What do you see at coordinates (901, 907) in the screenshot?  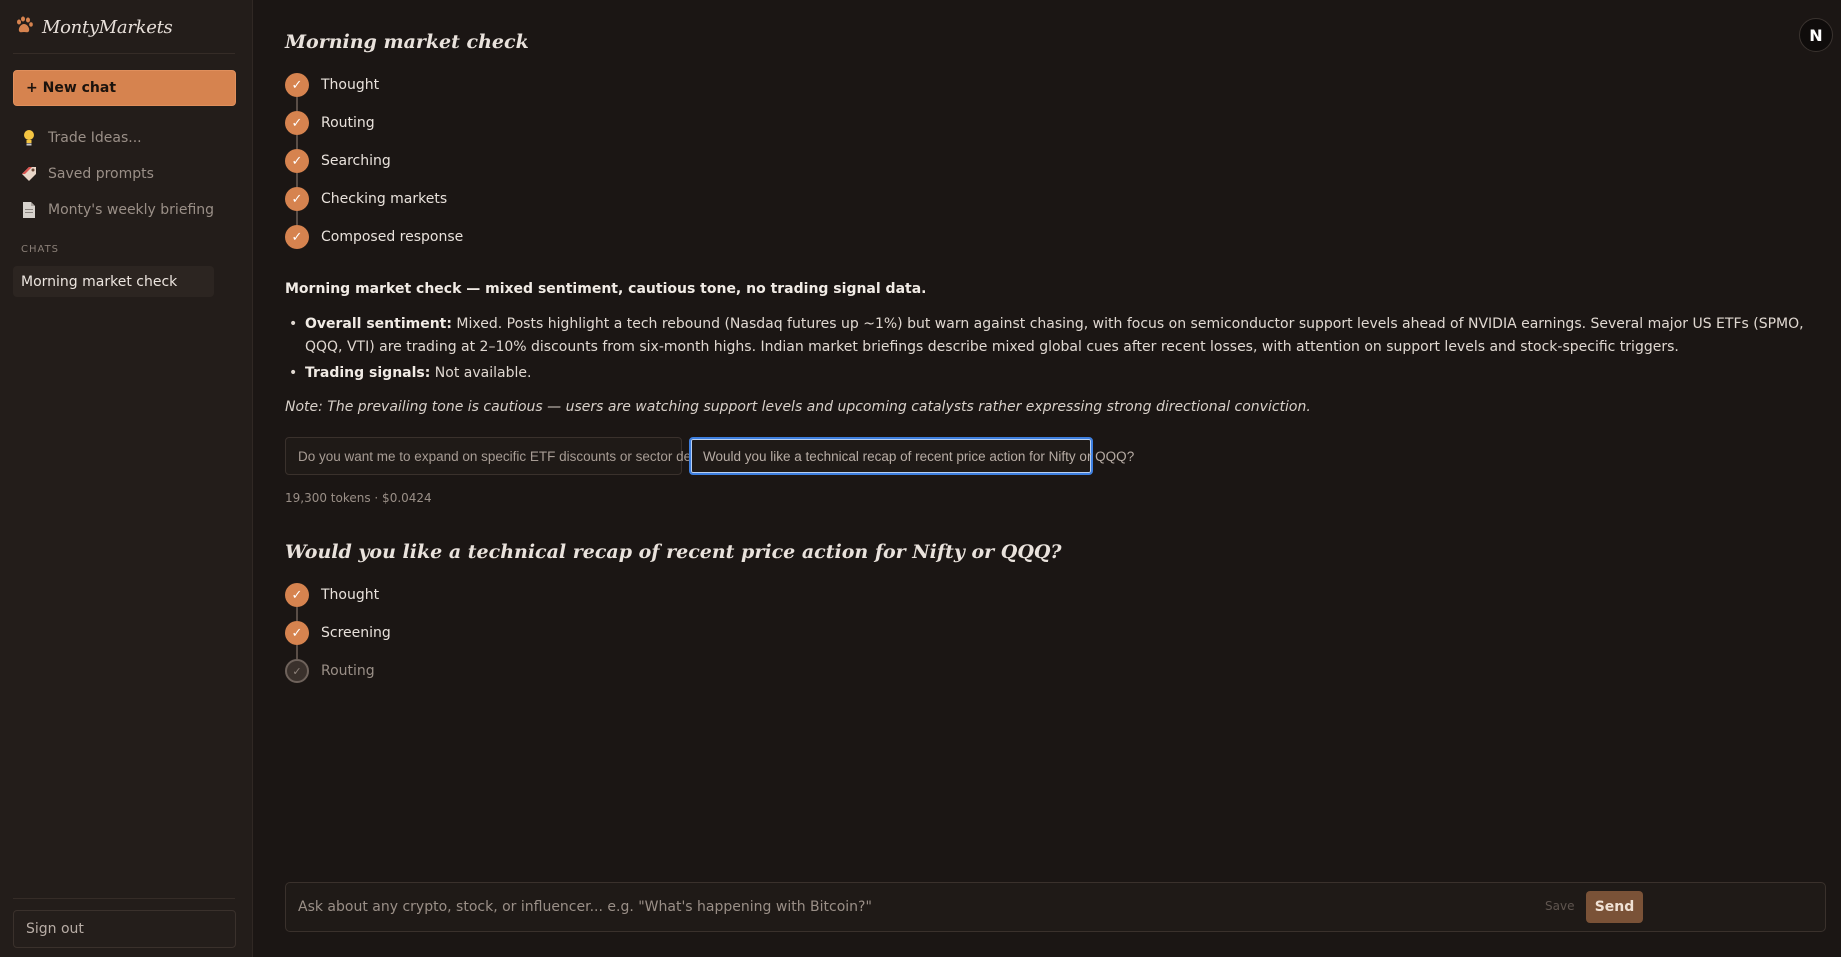 I see `chat-input` at bounding box center [901, 907].